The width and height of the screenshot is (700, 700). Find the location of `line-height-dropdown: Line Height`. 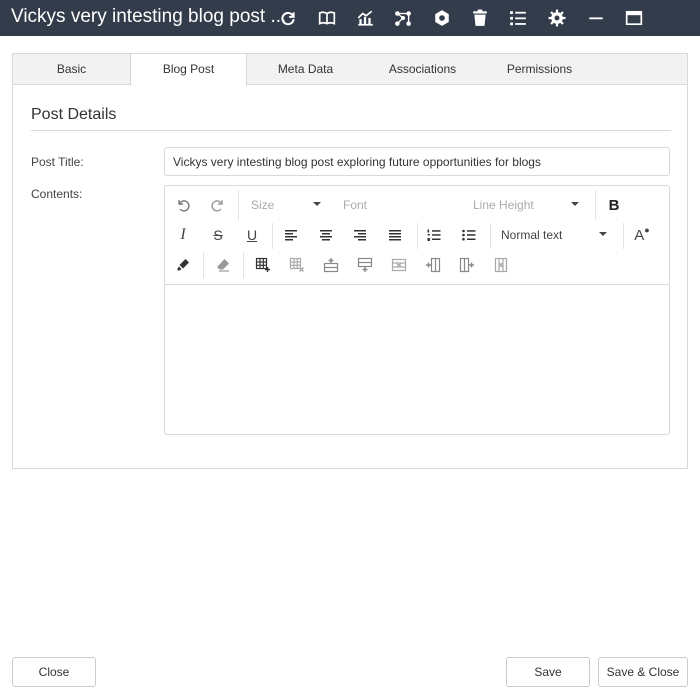

line-height-dropdown: Line Height is located at coordinates (526, 205).